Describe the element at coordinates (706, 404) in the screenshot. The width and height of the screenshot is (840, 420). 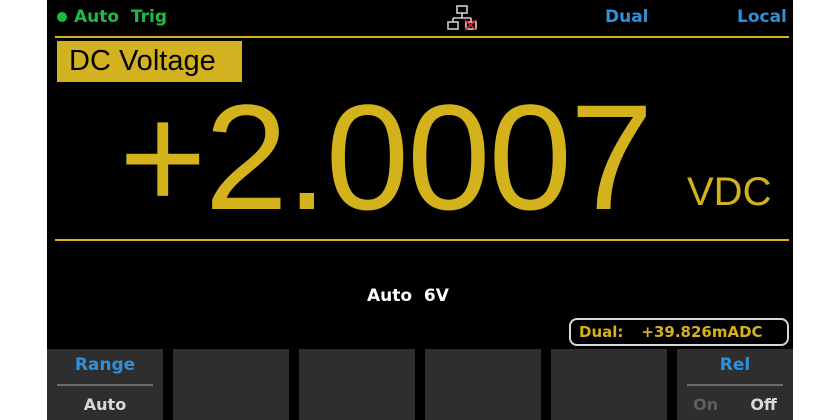
I see `rel-option-on: On` at that location.